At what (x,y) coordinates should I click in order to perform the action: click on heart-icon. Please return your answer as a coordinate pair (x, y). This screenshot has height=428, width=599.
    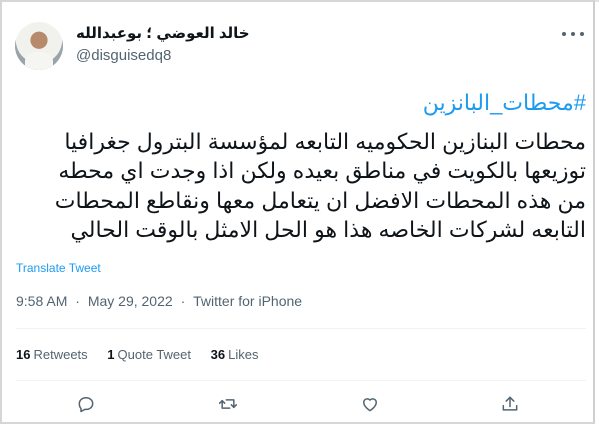
    Looking at the image, I should click on (370, 404).